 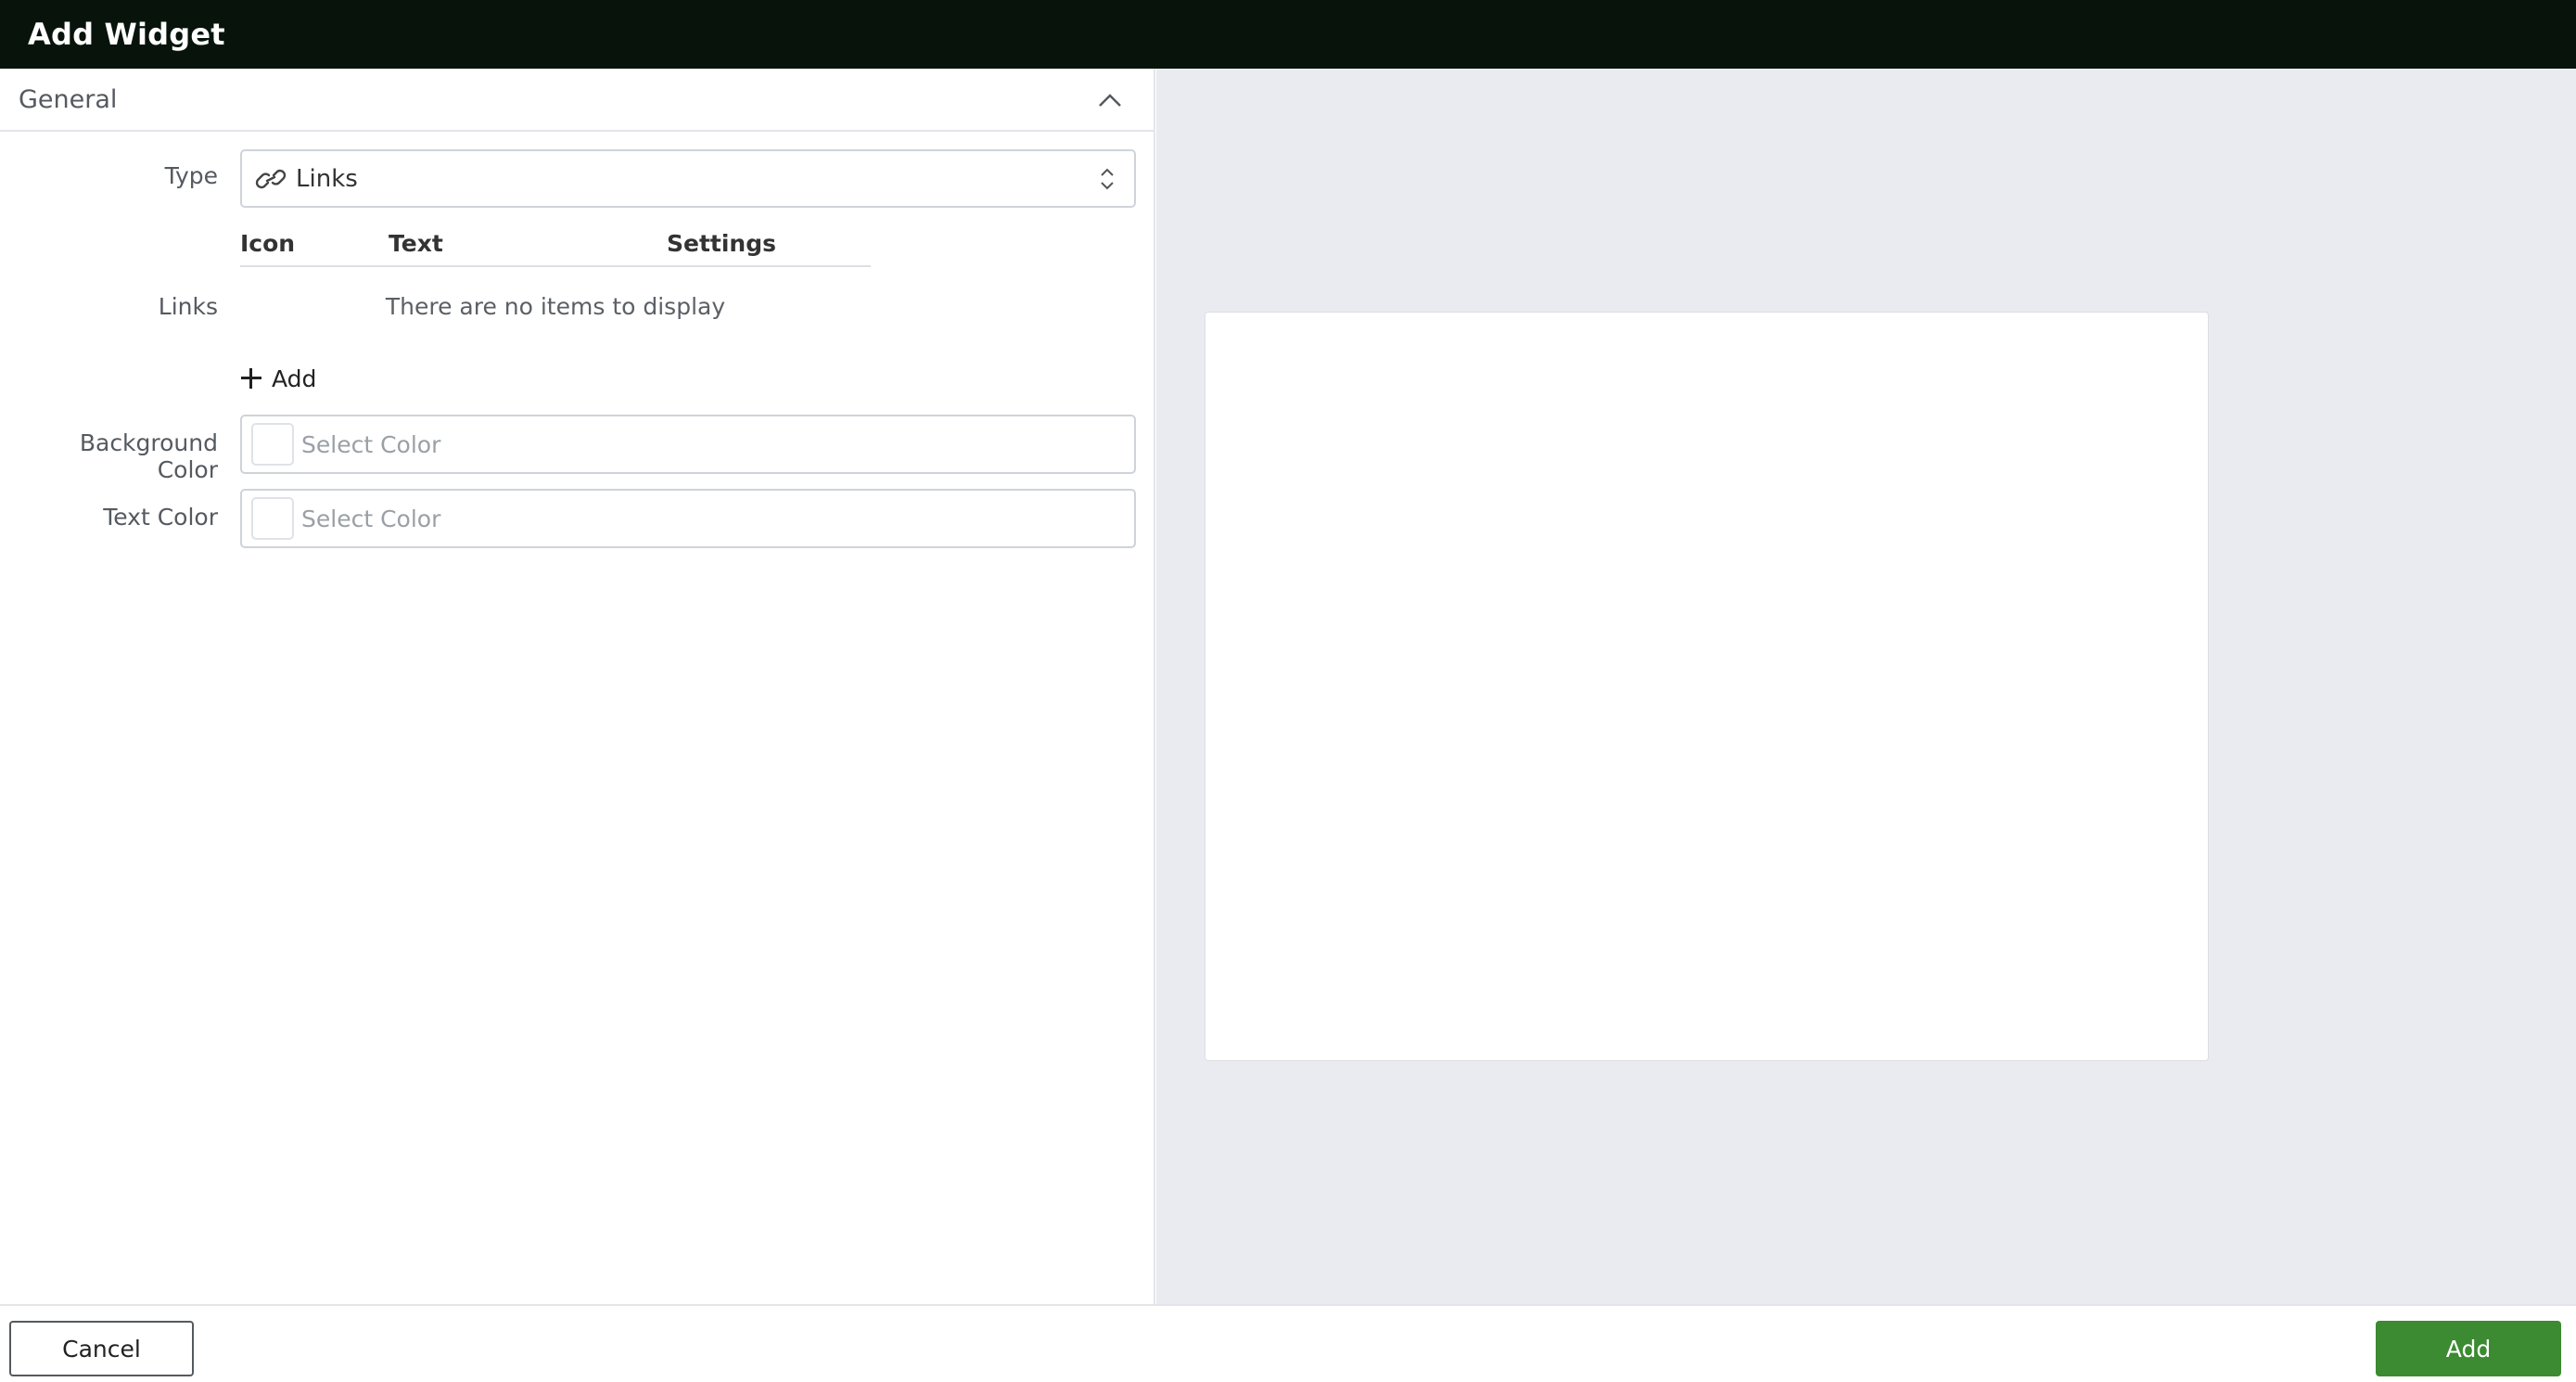 What do you see at coordinates (160, 517) in the screenshot?
I see `text-color-label: Text Color` at bounding box center [160, 517].